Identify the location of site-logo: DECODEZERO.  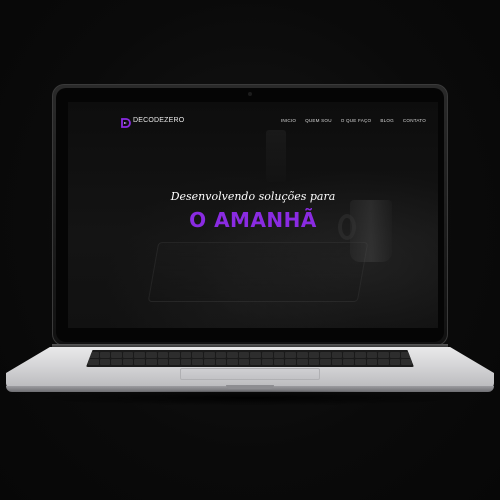
(153, 121).